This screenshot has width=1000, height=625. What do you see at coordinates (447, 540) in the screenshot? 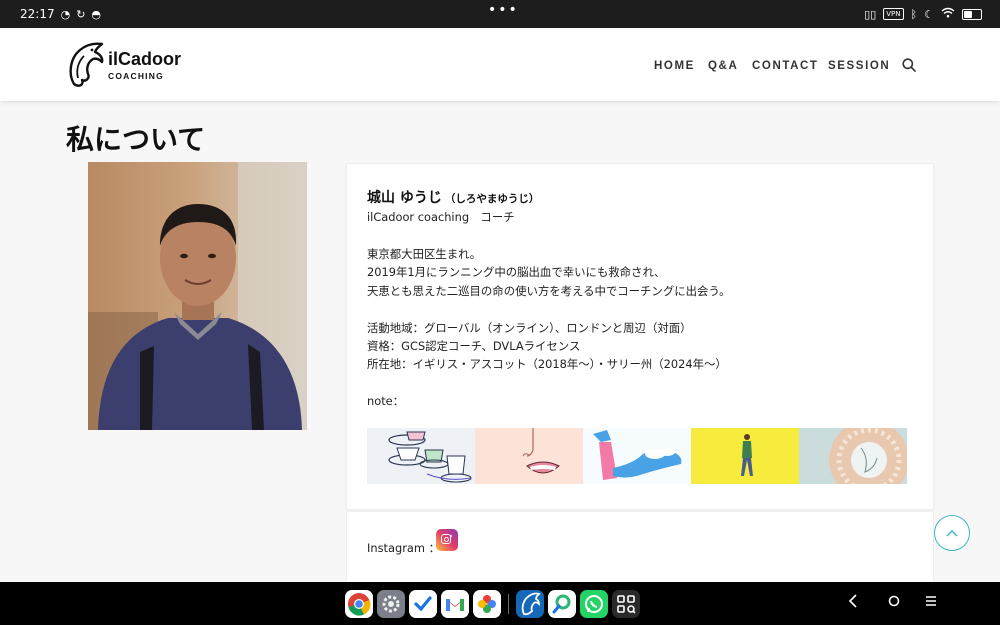
I see `instagram-icon` at bounding box center [447, 540].